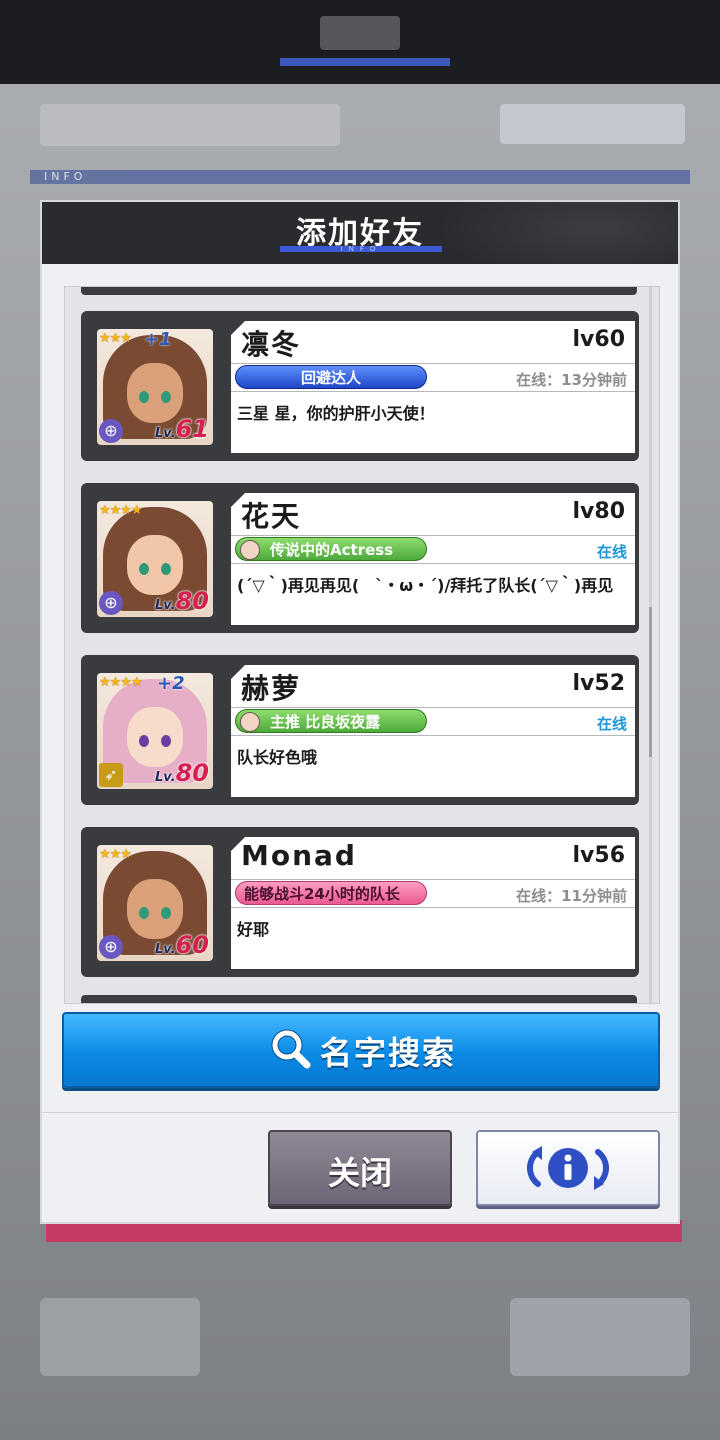  I want to click on friend-comment: 队长好色哦, so click(277, 757).